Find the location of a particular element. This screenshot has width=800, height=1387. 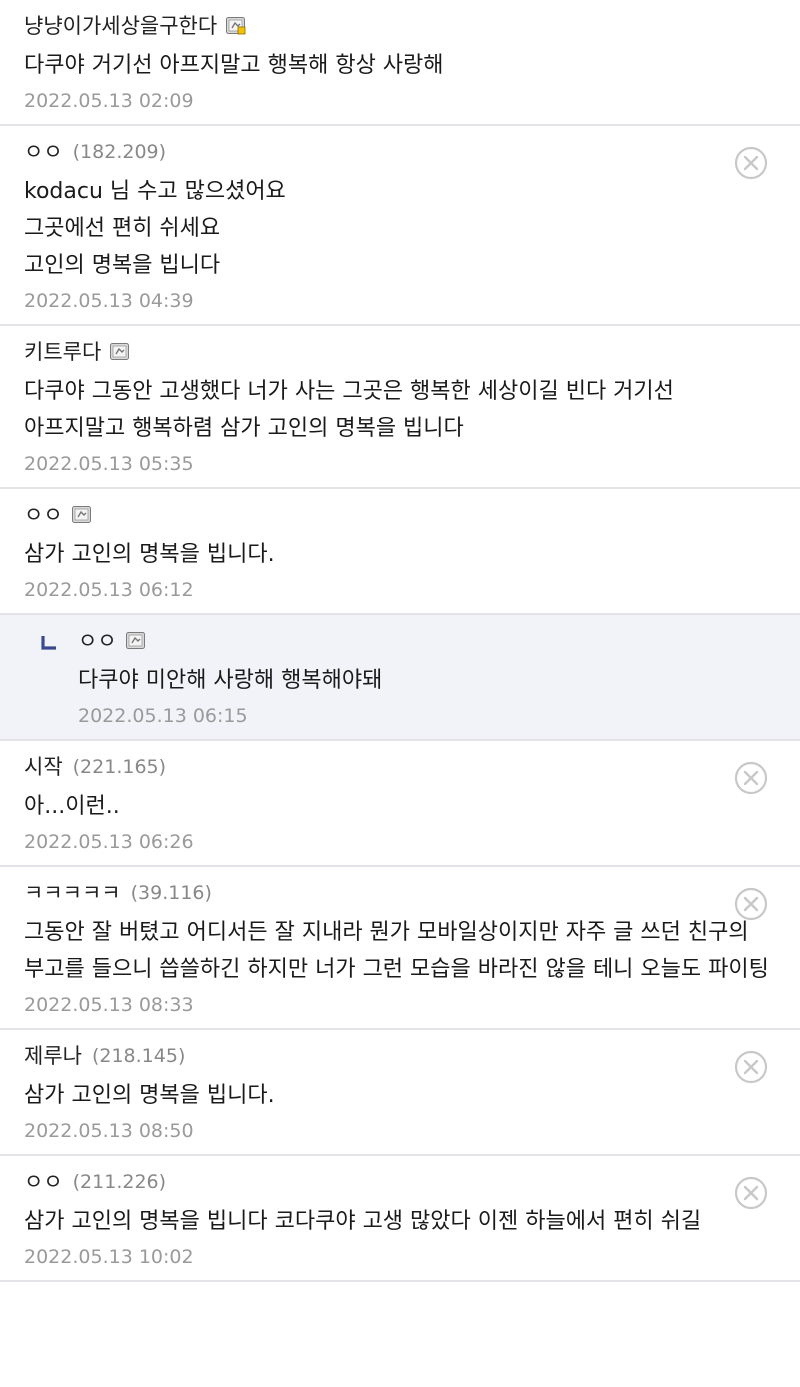

comment-author-ip: (218.145) is located at coordinates (138, 1056).